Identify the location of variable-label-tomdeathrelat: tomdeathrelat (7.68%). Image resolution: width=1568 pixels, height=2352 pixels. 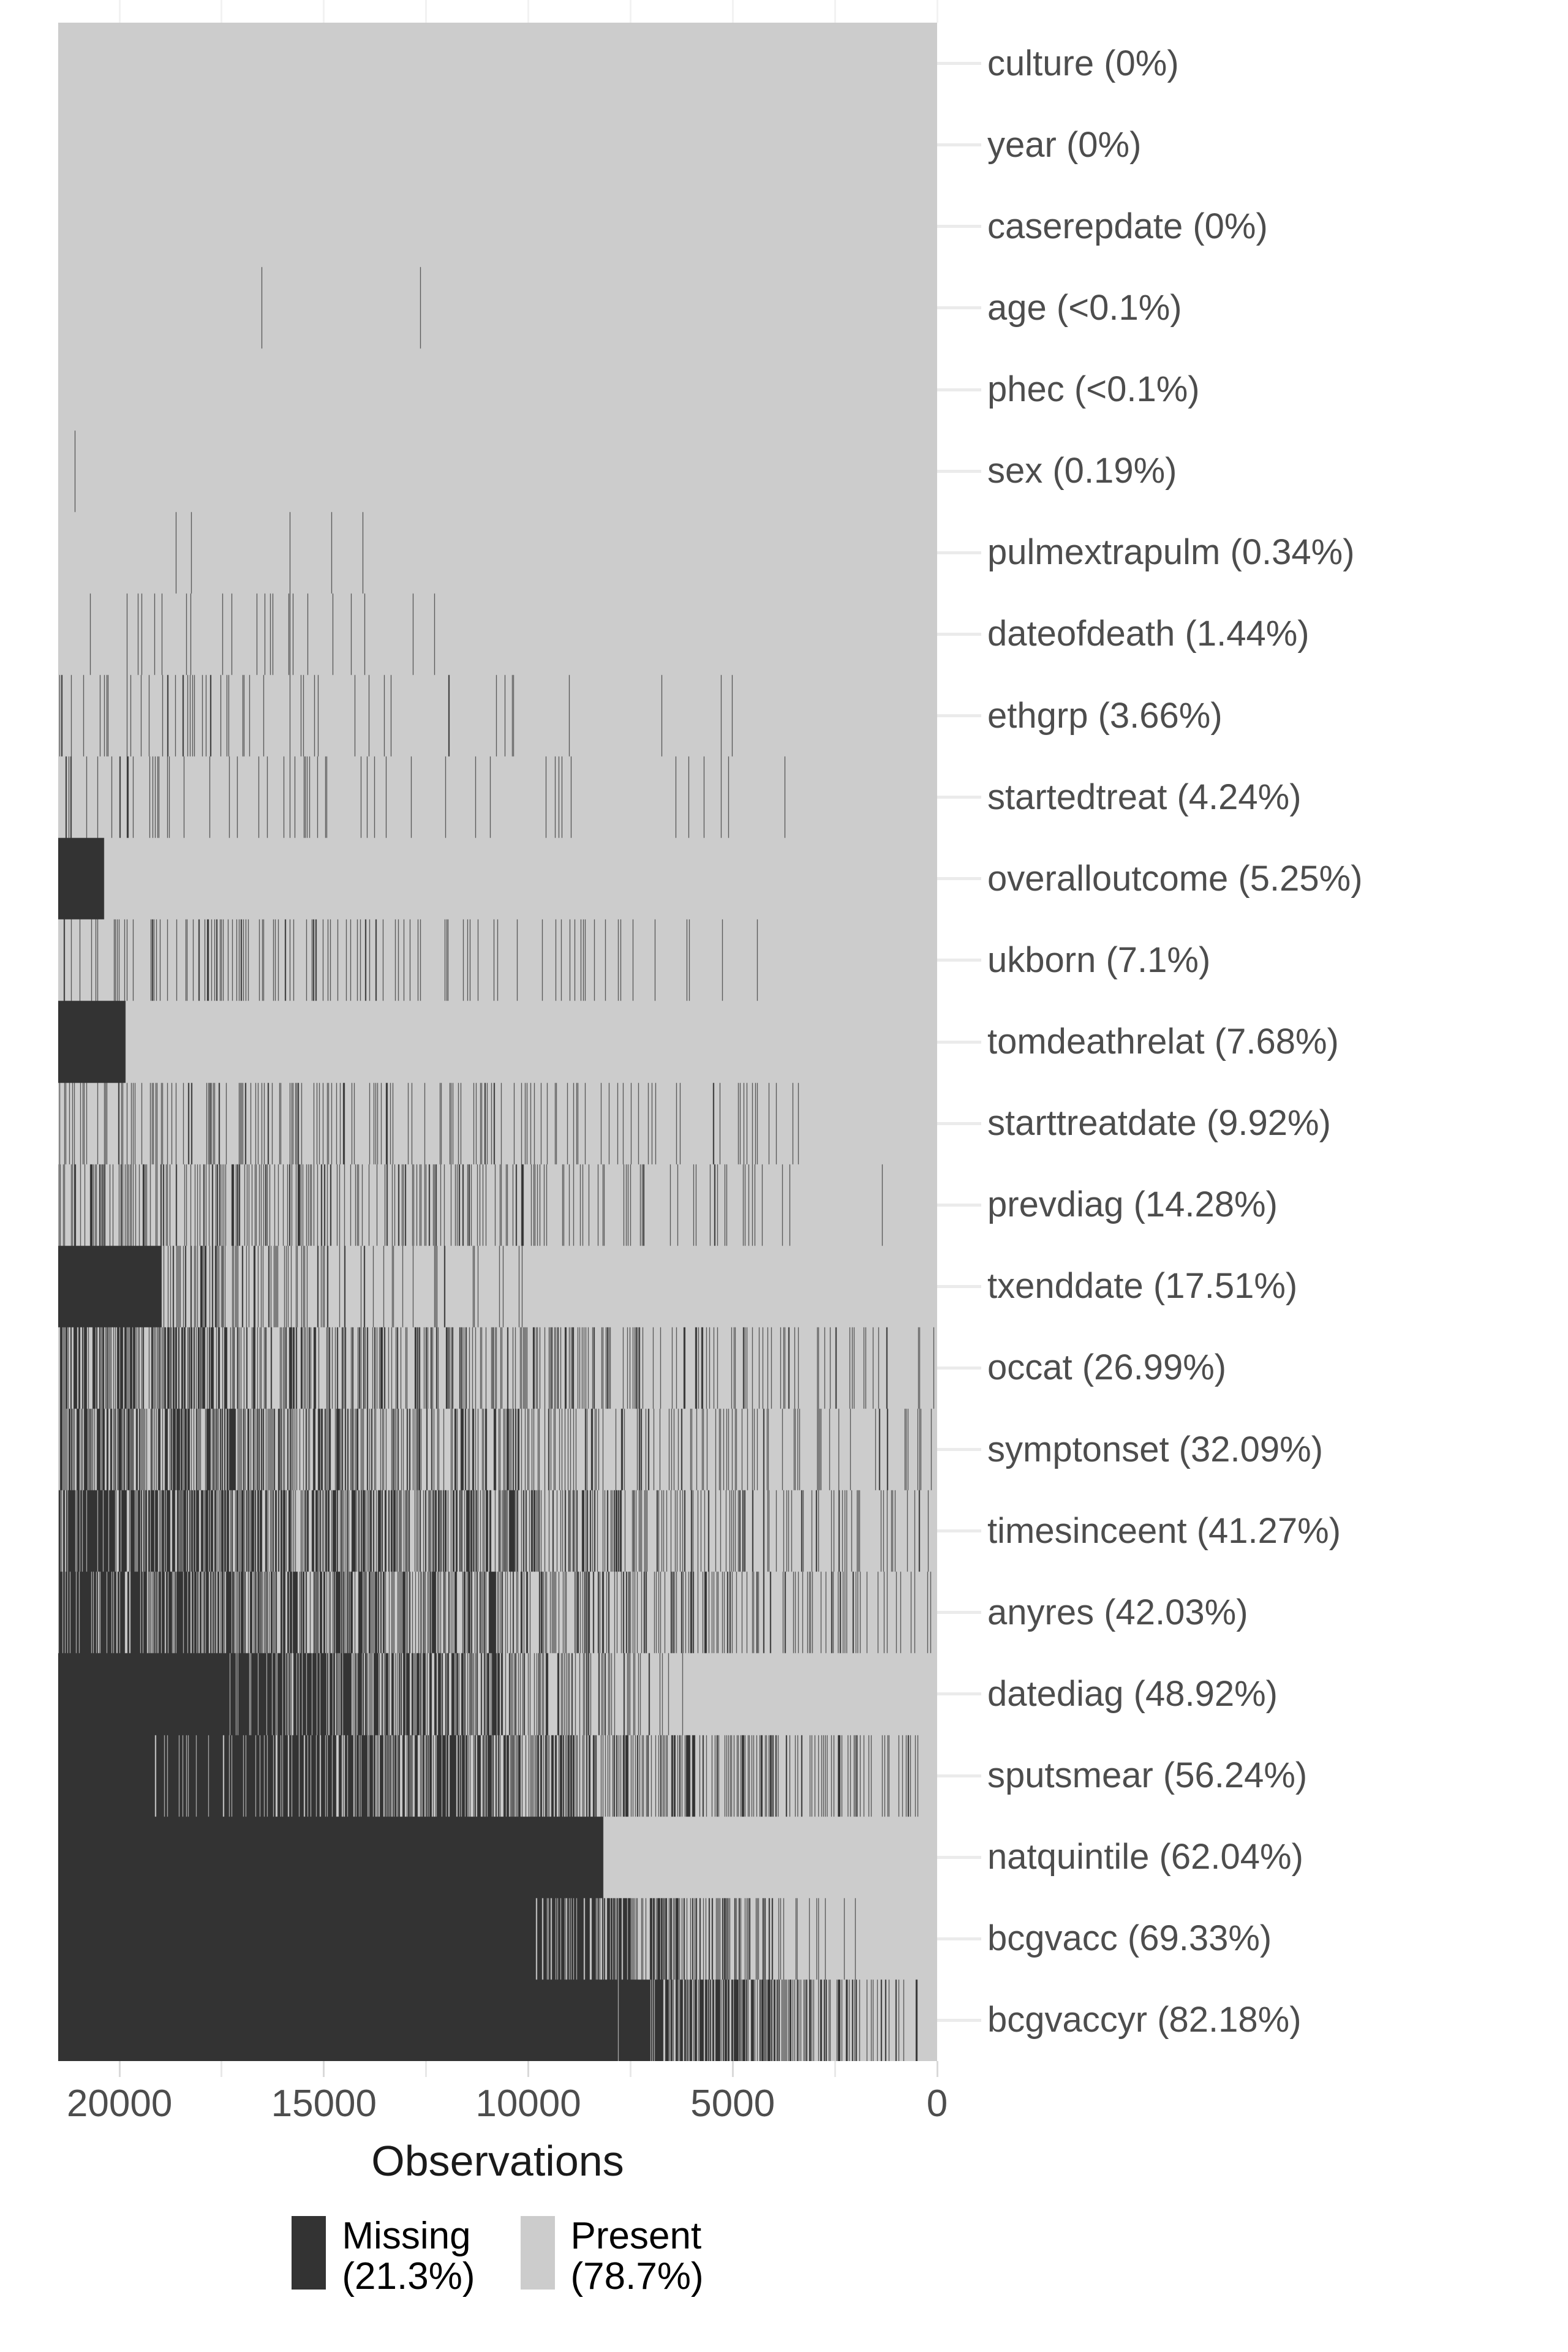
(1163, 1042).